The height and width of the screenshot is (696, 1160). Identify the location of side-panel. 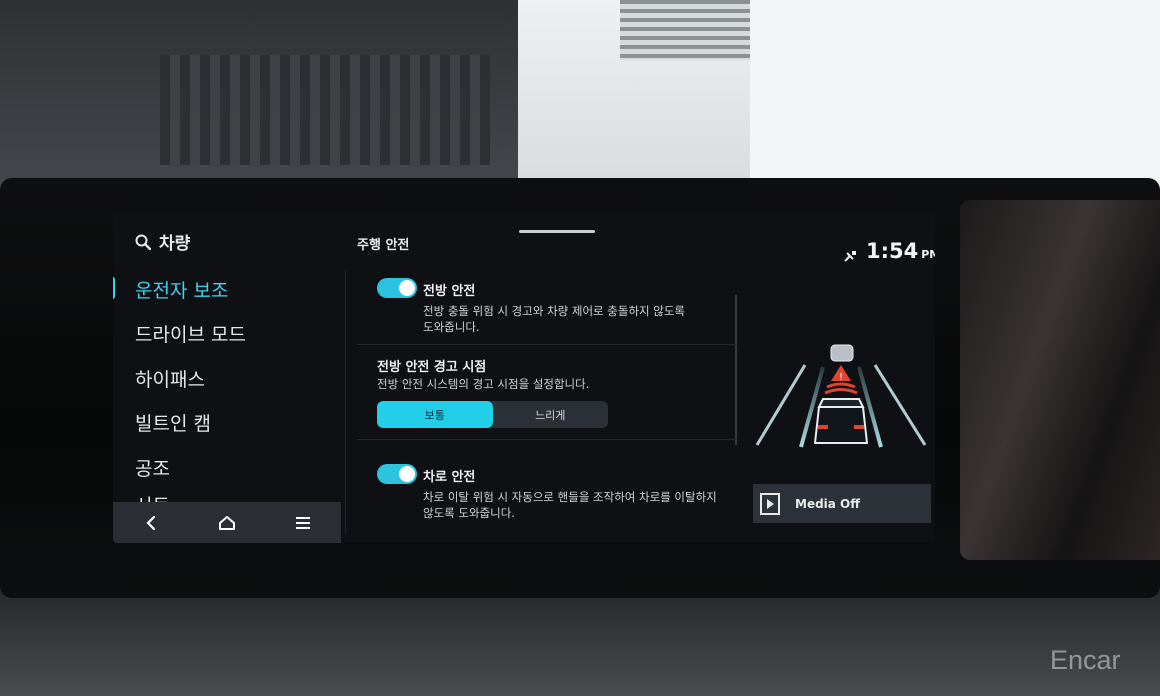
(1060, 380).